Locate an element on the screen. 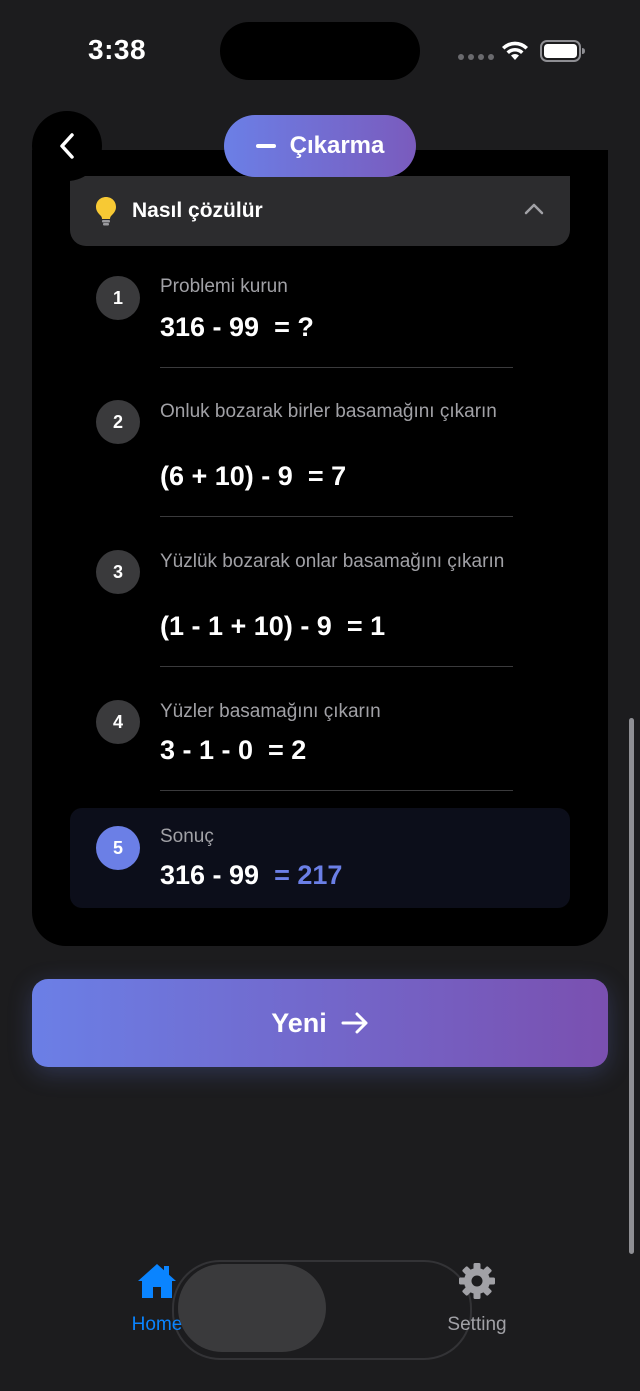 The height and width of the screenshot is (1391, 640). signal-icon is located at coordinates (476, 57).